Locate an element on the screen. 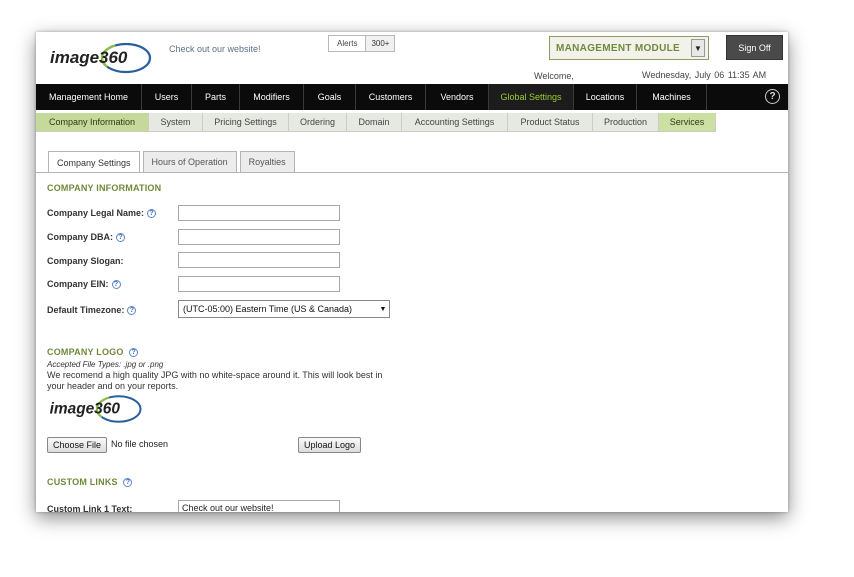 This screenshot has height=577, width=854. tab-royalties: Royalties is located at coordinates (267, 161).